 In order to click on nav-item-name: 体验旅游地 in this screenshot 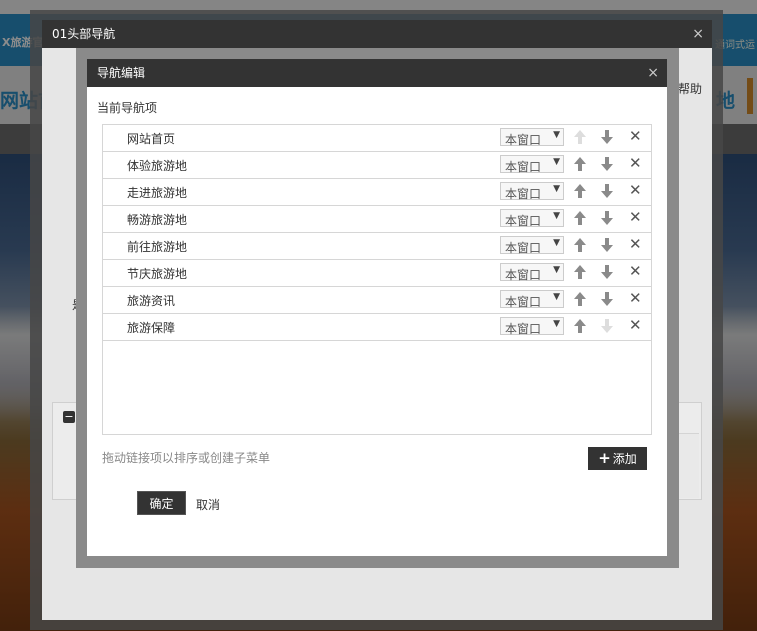, I will do `click(157, 166)`.